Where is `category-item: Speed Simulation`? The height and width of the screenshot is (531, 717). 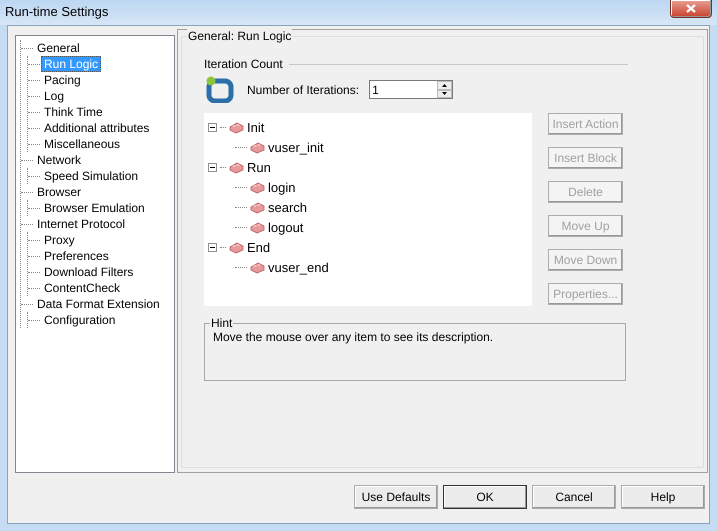 category-item: Speed Simulation is located at coordinates (91, 176).